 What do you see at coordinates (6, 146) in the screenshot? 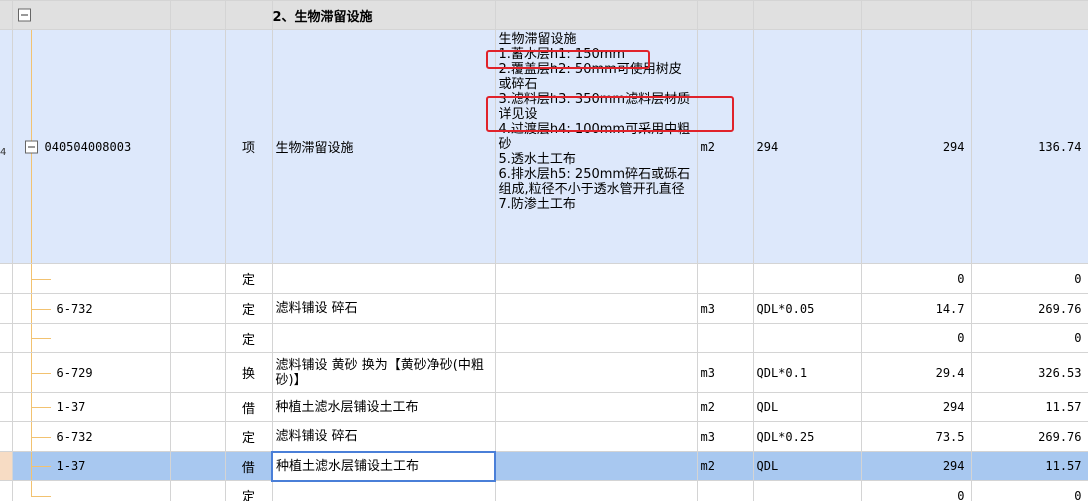
I see `row-indicator: 4` at bounding box center [6, 146].